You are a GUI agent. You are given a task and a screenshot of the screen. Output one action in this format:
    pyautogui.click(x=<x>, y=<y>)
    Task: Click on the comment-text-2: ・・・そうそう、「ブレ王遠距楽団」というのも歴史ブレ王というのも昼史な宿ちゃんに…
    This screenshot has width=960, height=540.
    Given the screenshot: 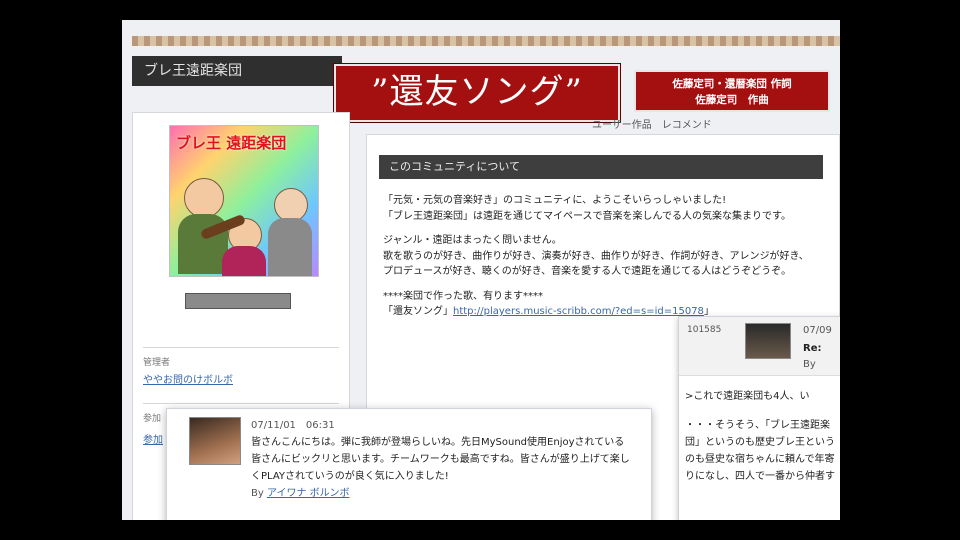 What is the action you would take?
    pyautogui.click(x=760, y=451)
    